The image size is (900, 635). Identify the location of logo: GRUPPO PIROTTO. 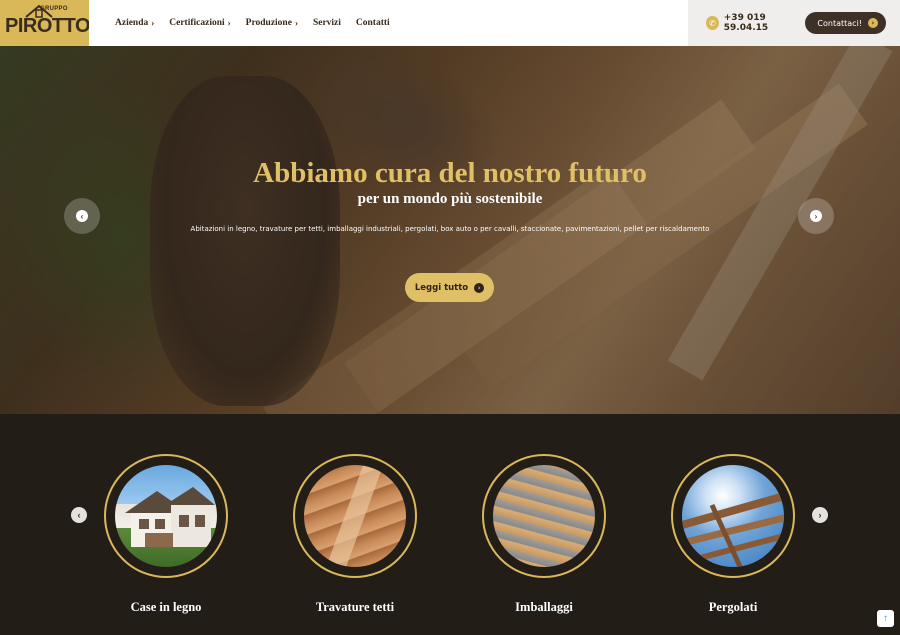
(44, 23).